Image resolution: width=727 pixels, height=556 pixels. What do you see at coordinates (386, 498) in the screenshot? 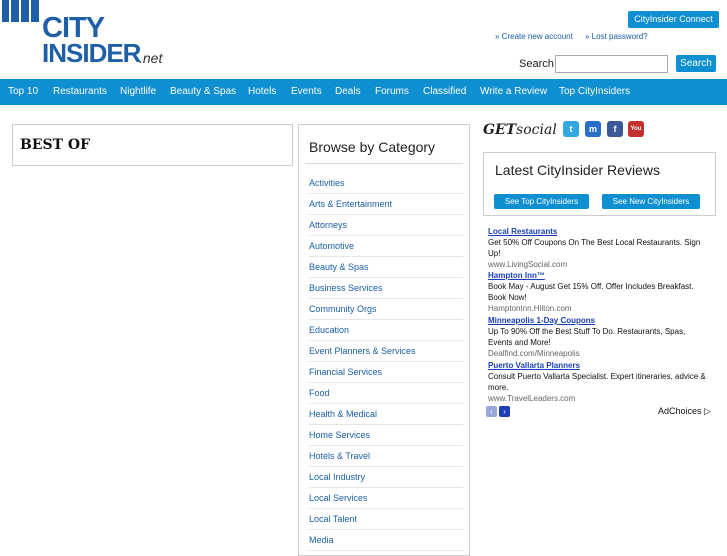
I see `category-link: Local Services` at bounding box center [386, 498].